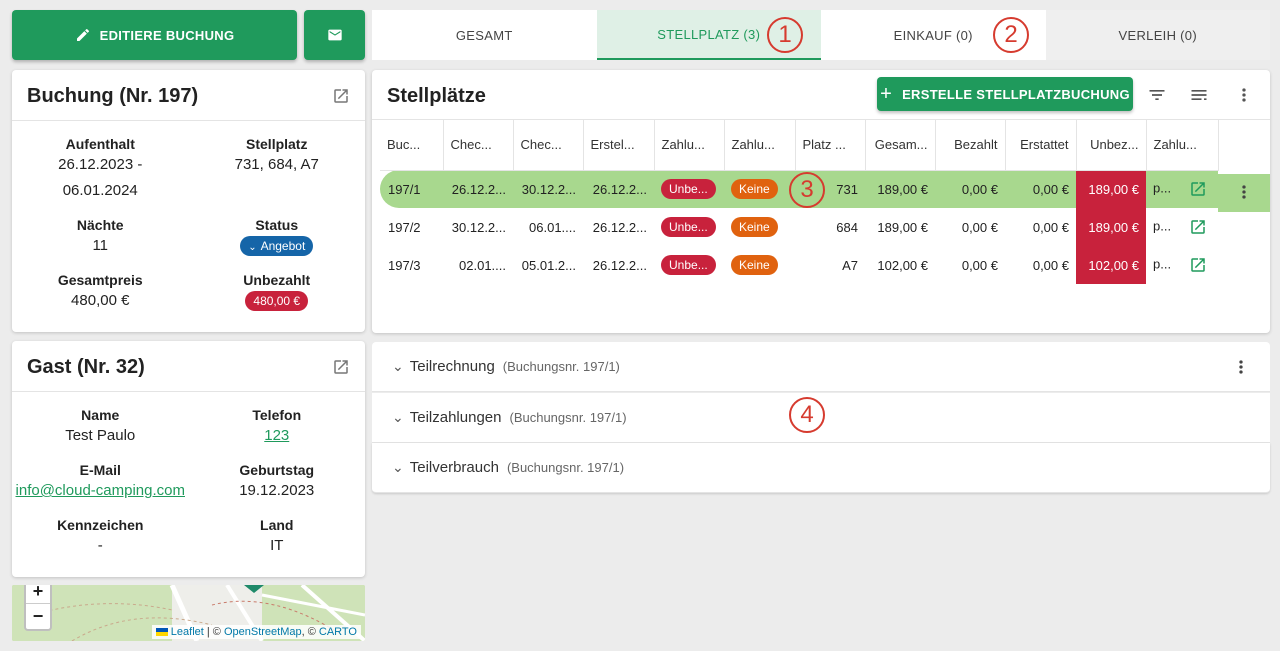  What do you see at coordinates (411, 189) in the screenshot?
I see `cell-id: 197/1` at bounding box center [411, 189].